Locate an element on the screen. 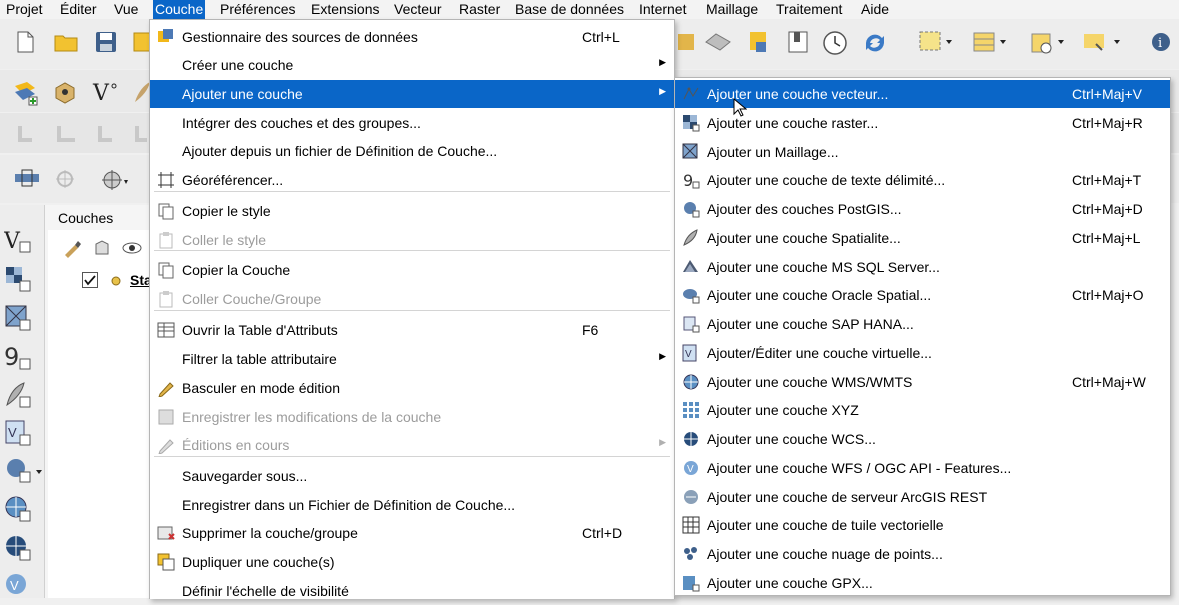  menu-item-dupliquer-une-couche-s: Dupliquer une couche(s) is located at coordinates (412, 562).